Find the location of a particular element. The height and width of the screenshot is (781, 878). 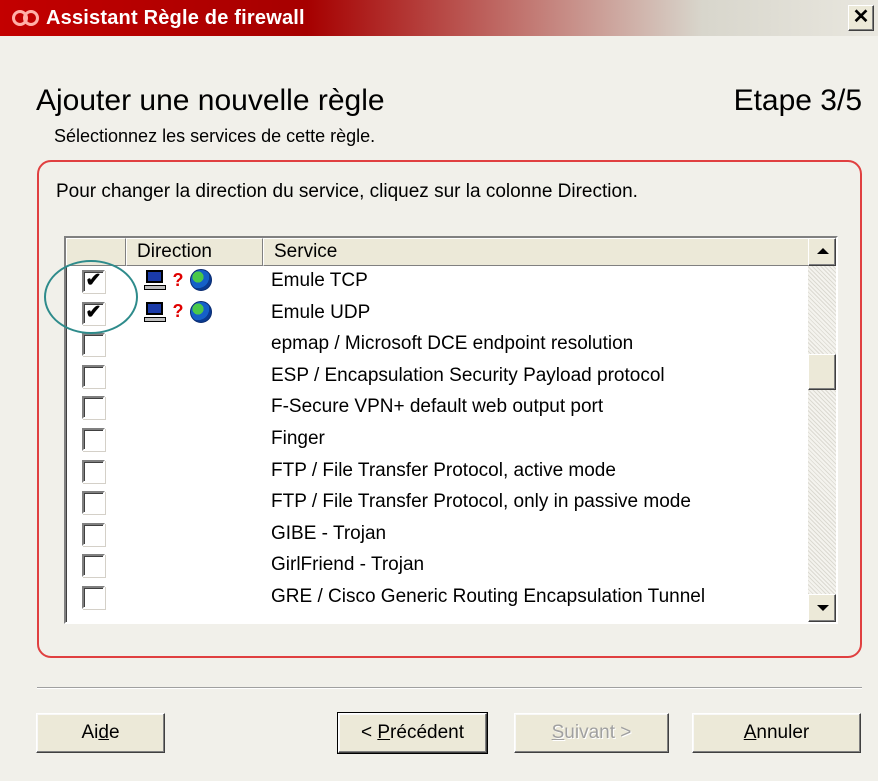

step-indicator: Etape 3/5 is located at coordinates (797, 100).